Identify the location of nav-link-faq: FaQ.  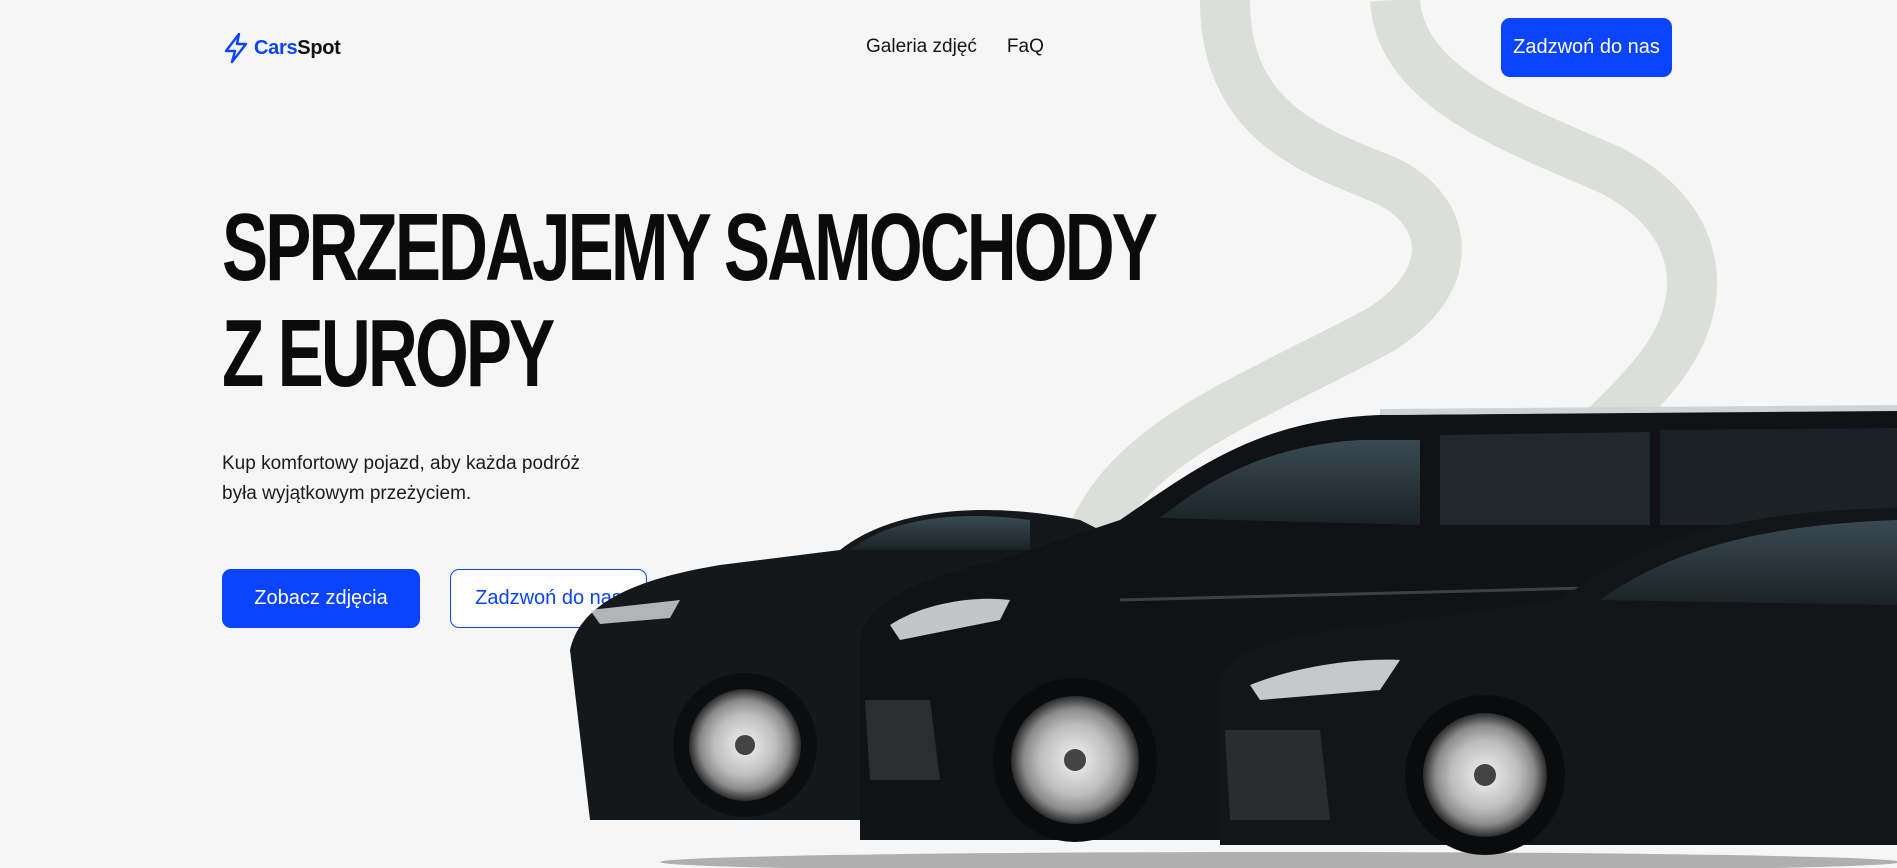
(1025, 47).